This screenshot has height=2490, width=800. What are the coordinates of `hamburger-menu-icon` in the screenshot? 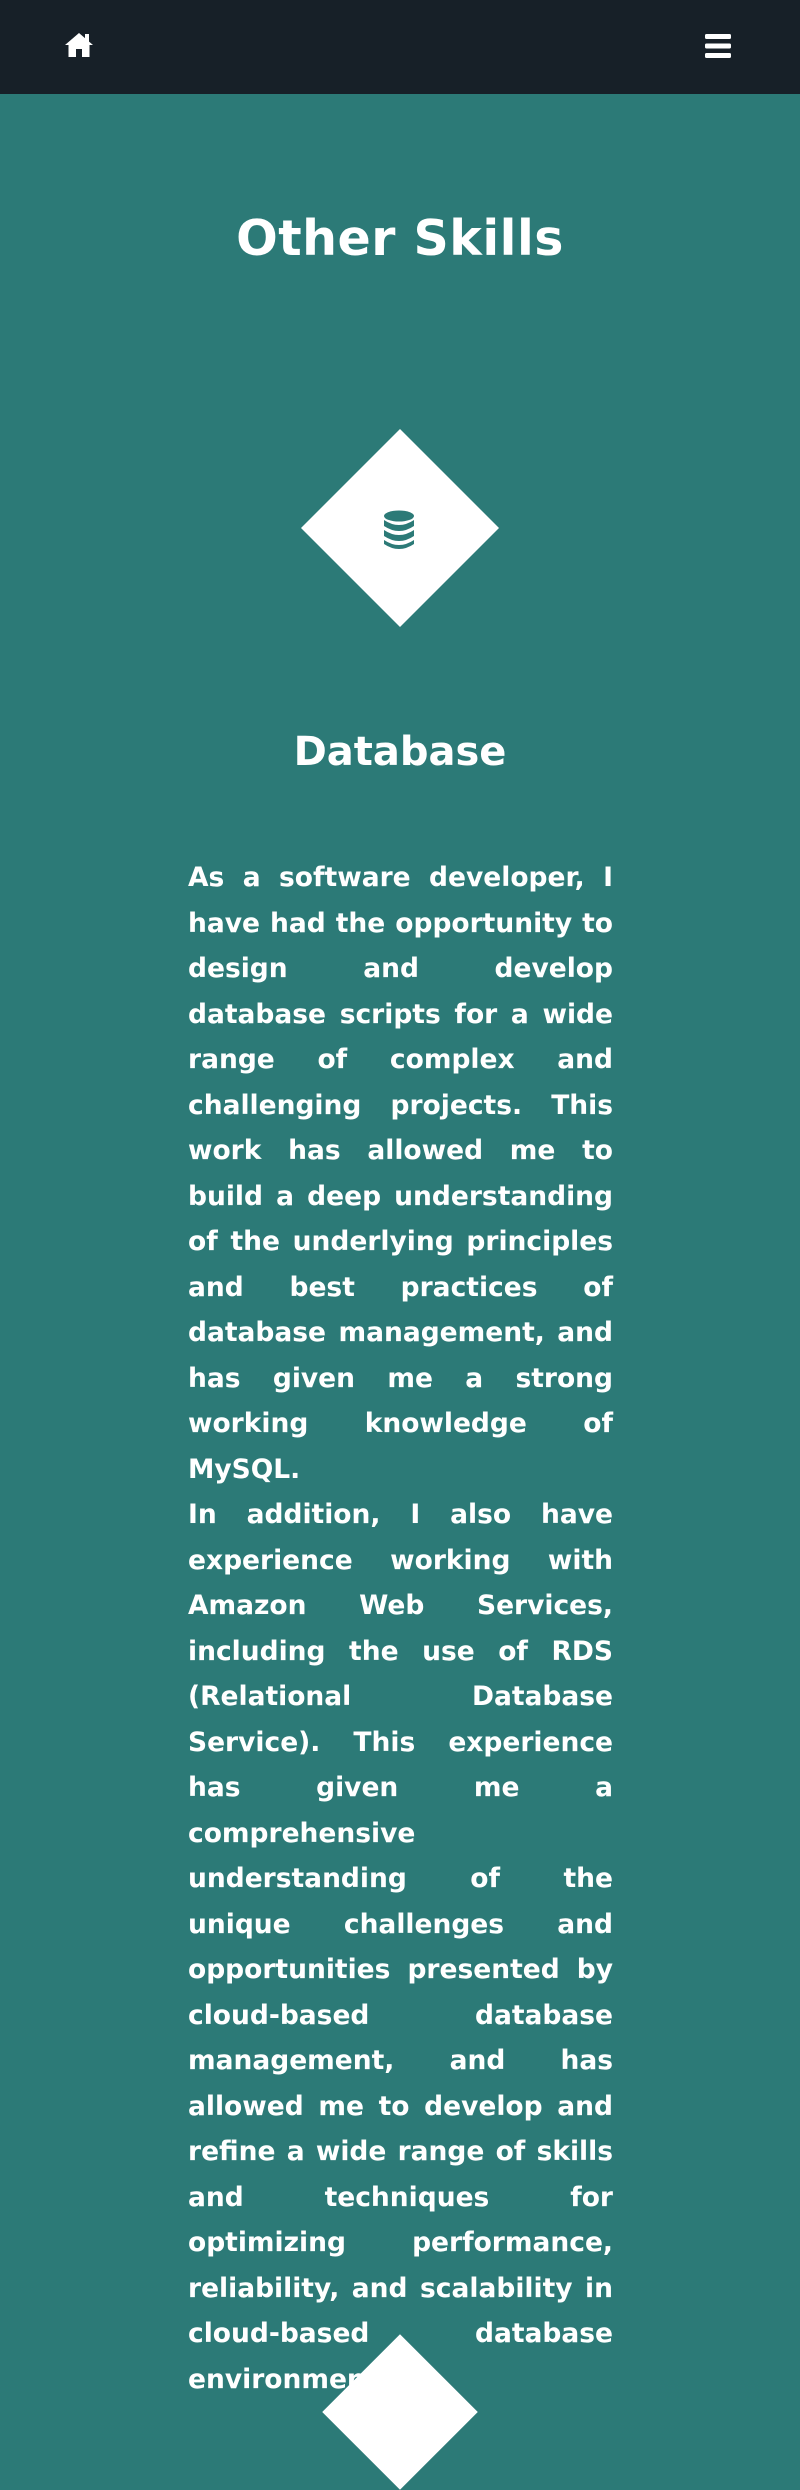 It's located at (718, 46).